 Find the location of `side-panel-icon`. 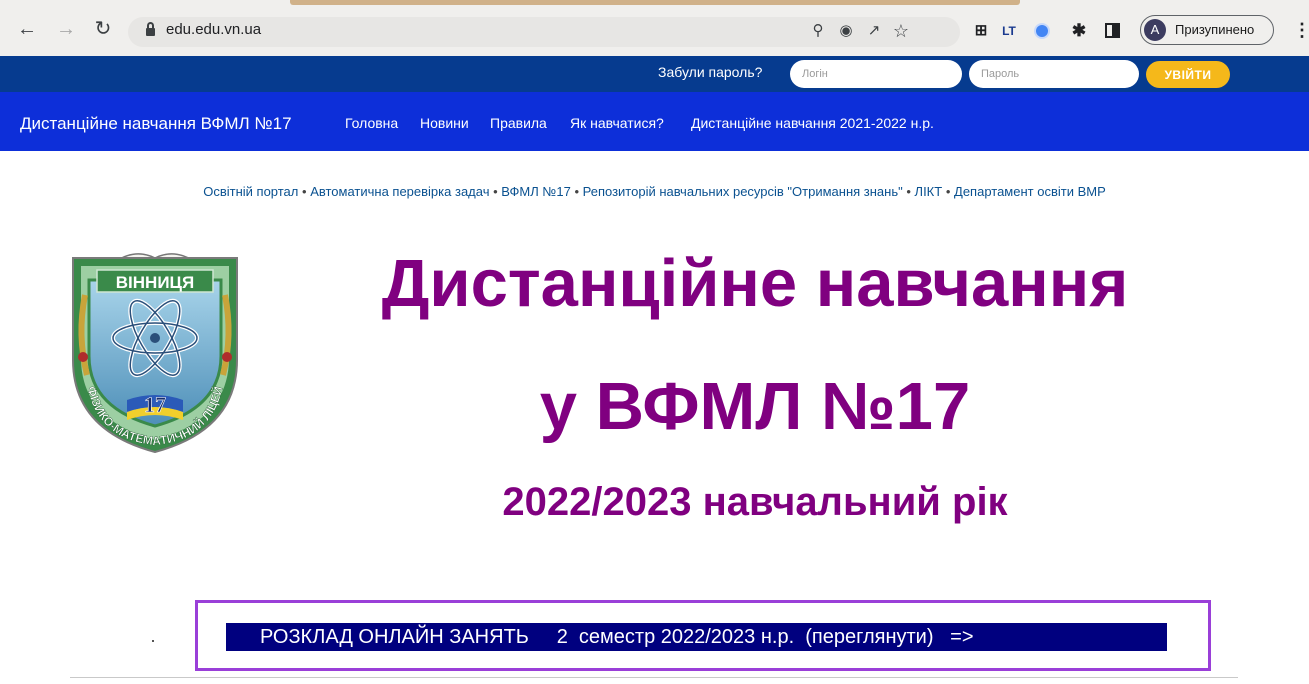

side-panel-icon is located at coordinates (1112, 30).